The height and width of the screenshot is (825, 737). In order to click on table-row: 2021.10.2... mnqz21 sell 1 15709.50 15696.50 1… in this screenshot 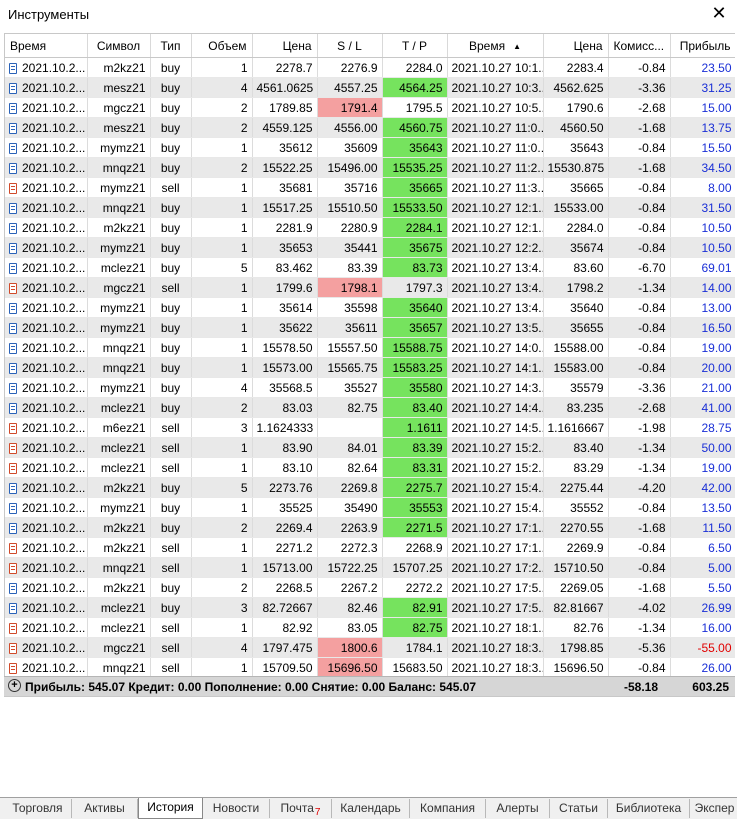, I will do `click(370, 667)`.